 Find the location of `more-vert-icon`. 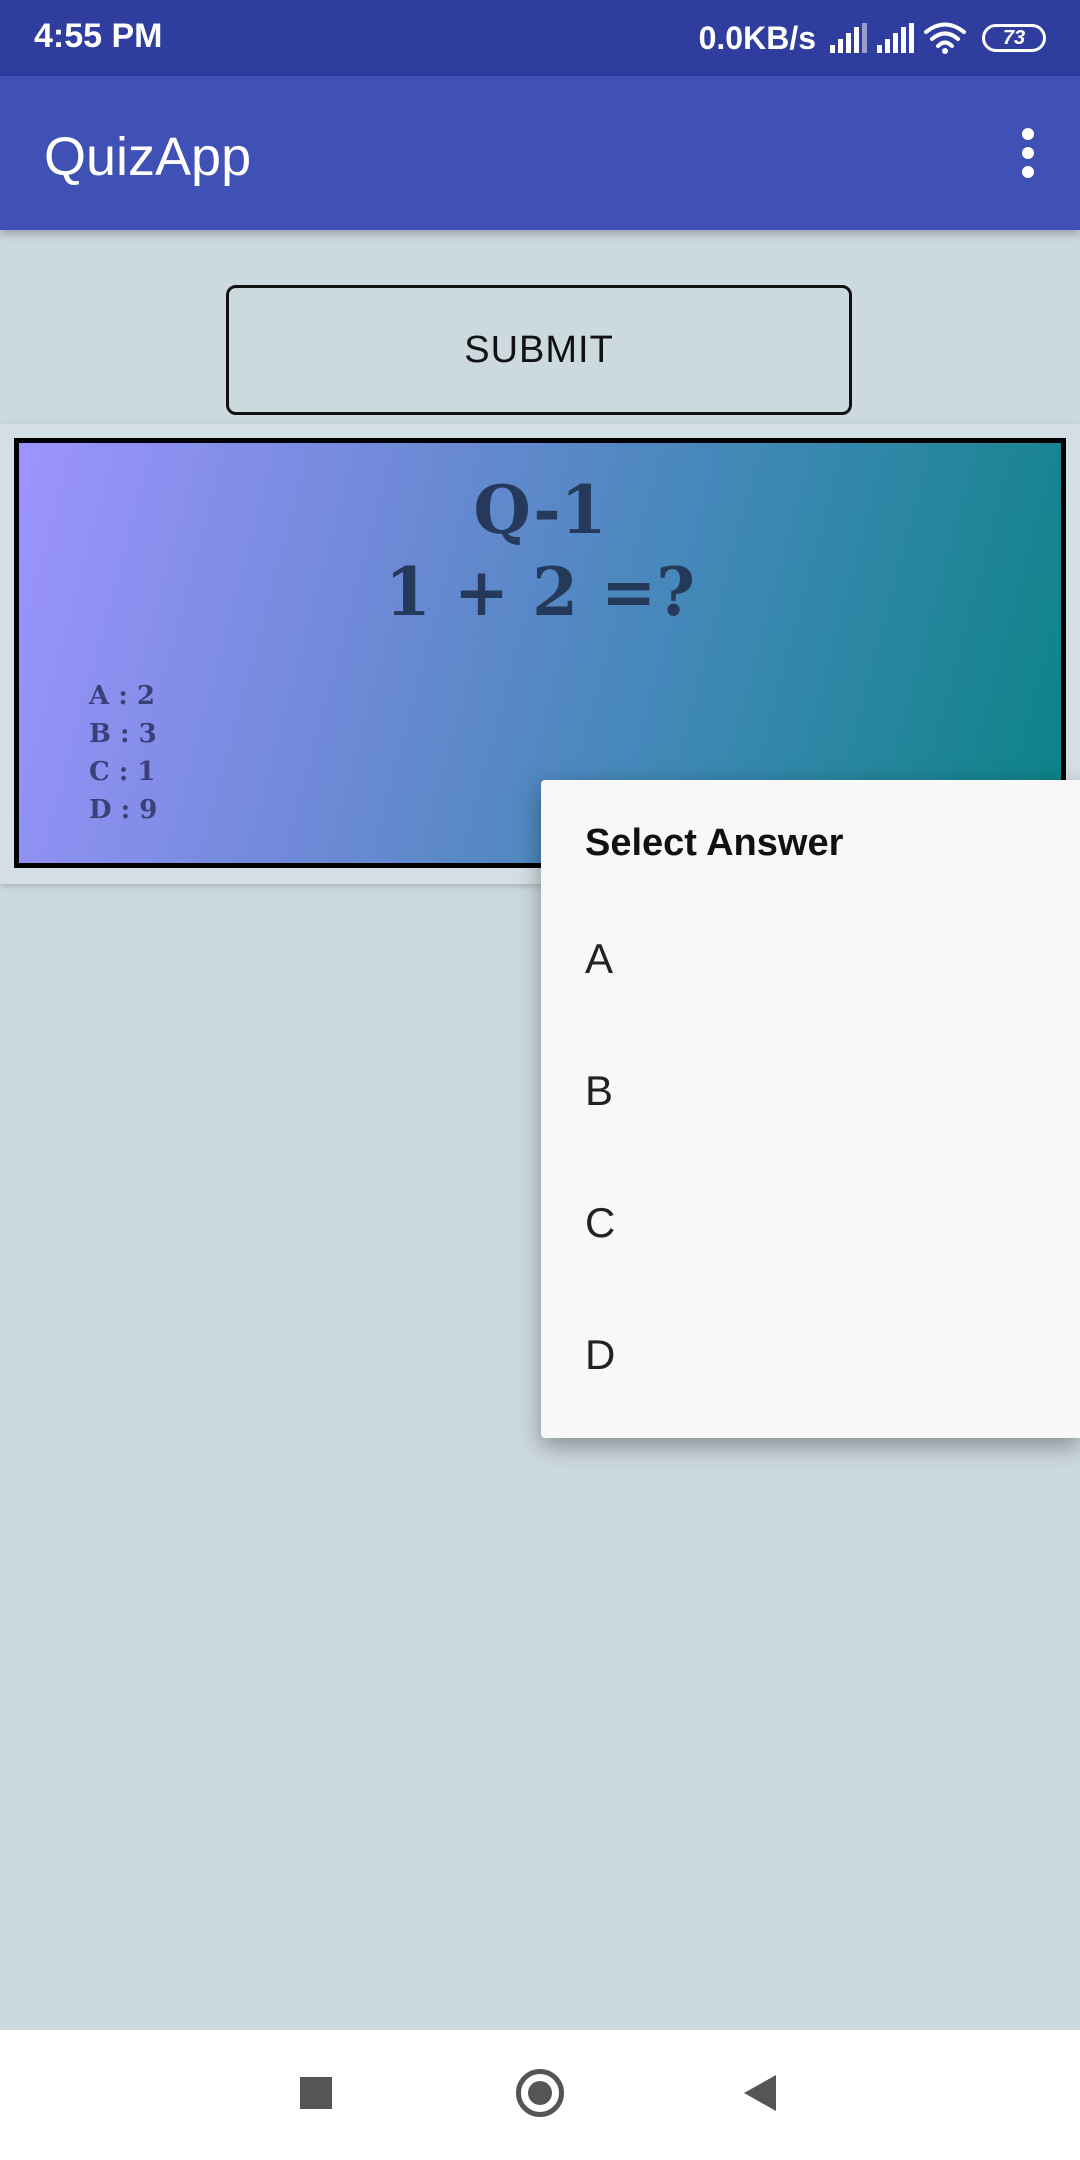

more-vert-icon is located at coordinates (1028, 153).